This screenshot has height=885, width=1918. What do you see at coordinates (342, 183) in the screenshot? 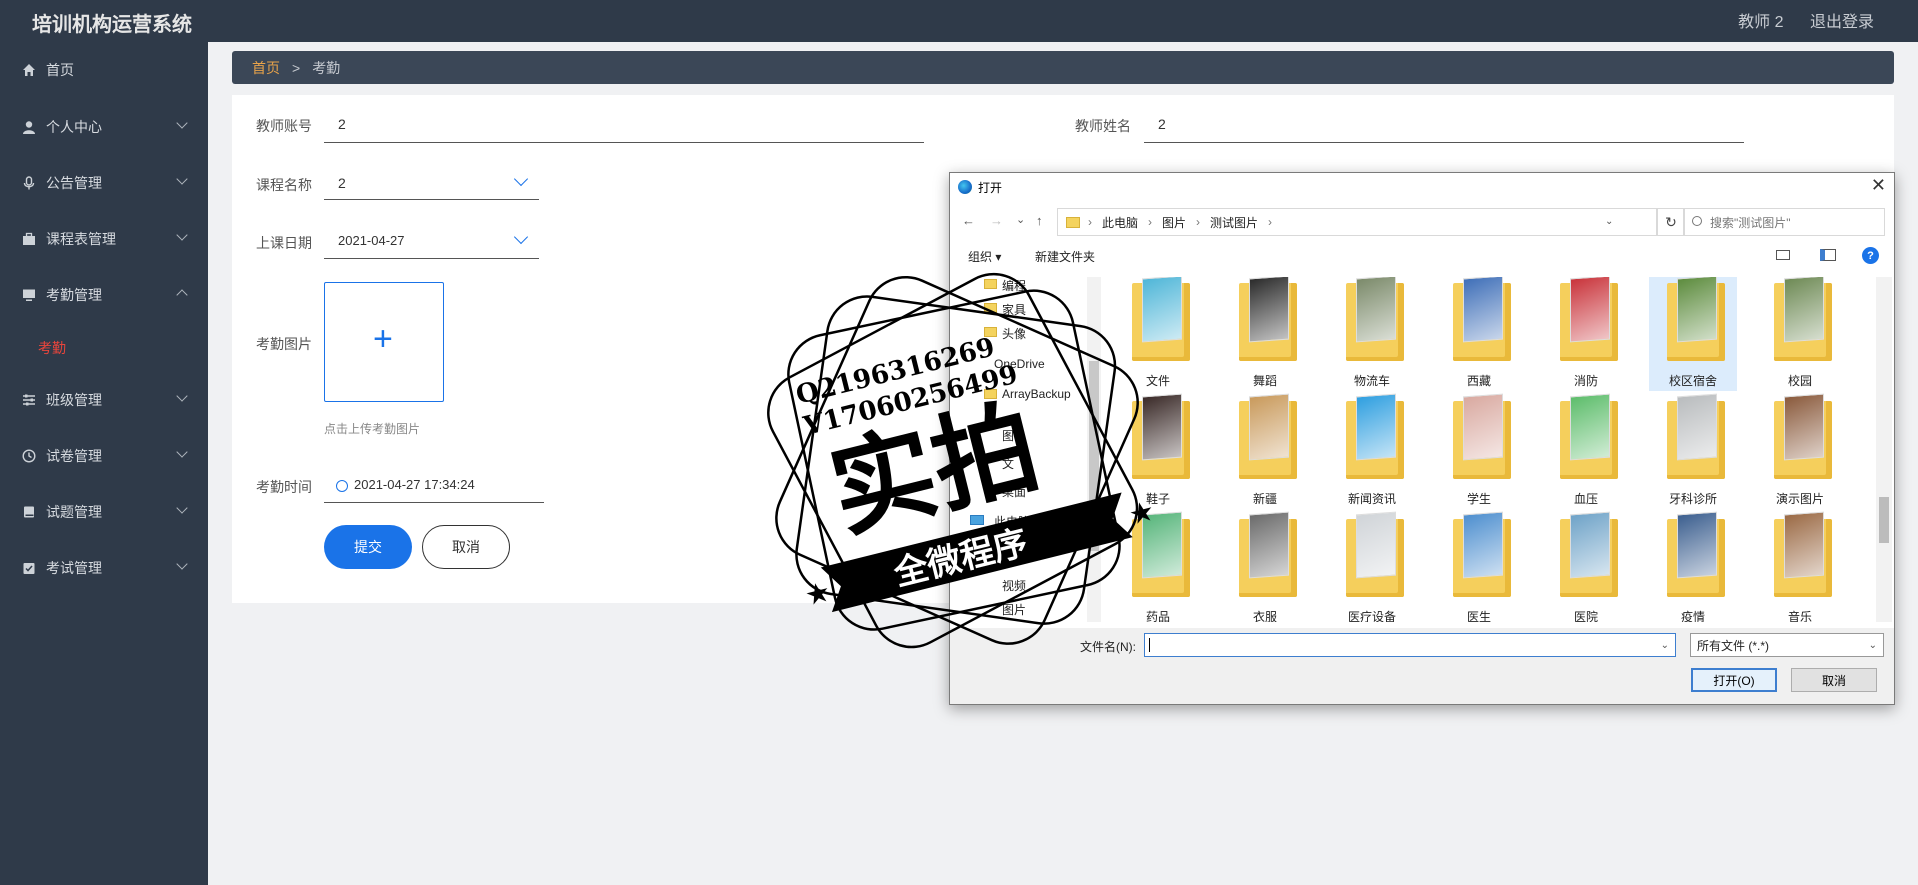
I see `course-name-select: 2` at bounding box center [342, 183].